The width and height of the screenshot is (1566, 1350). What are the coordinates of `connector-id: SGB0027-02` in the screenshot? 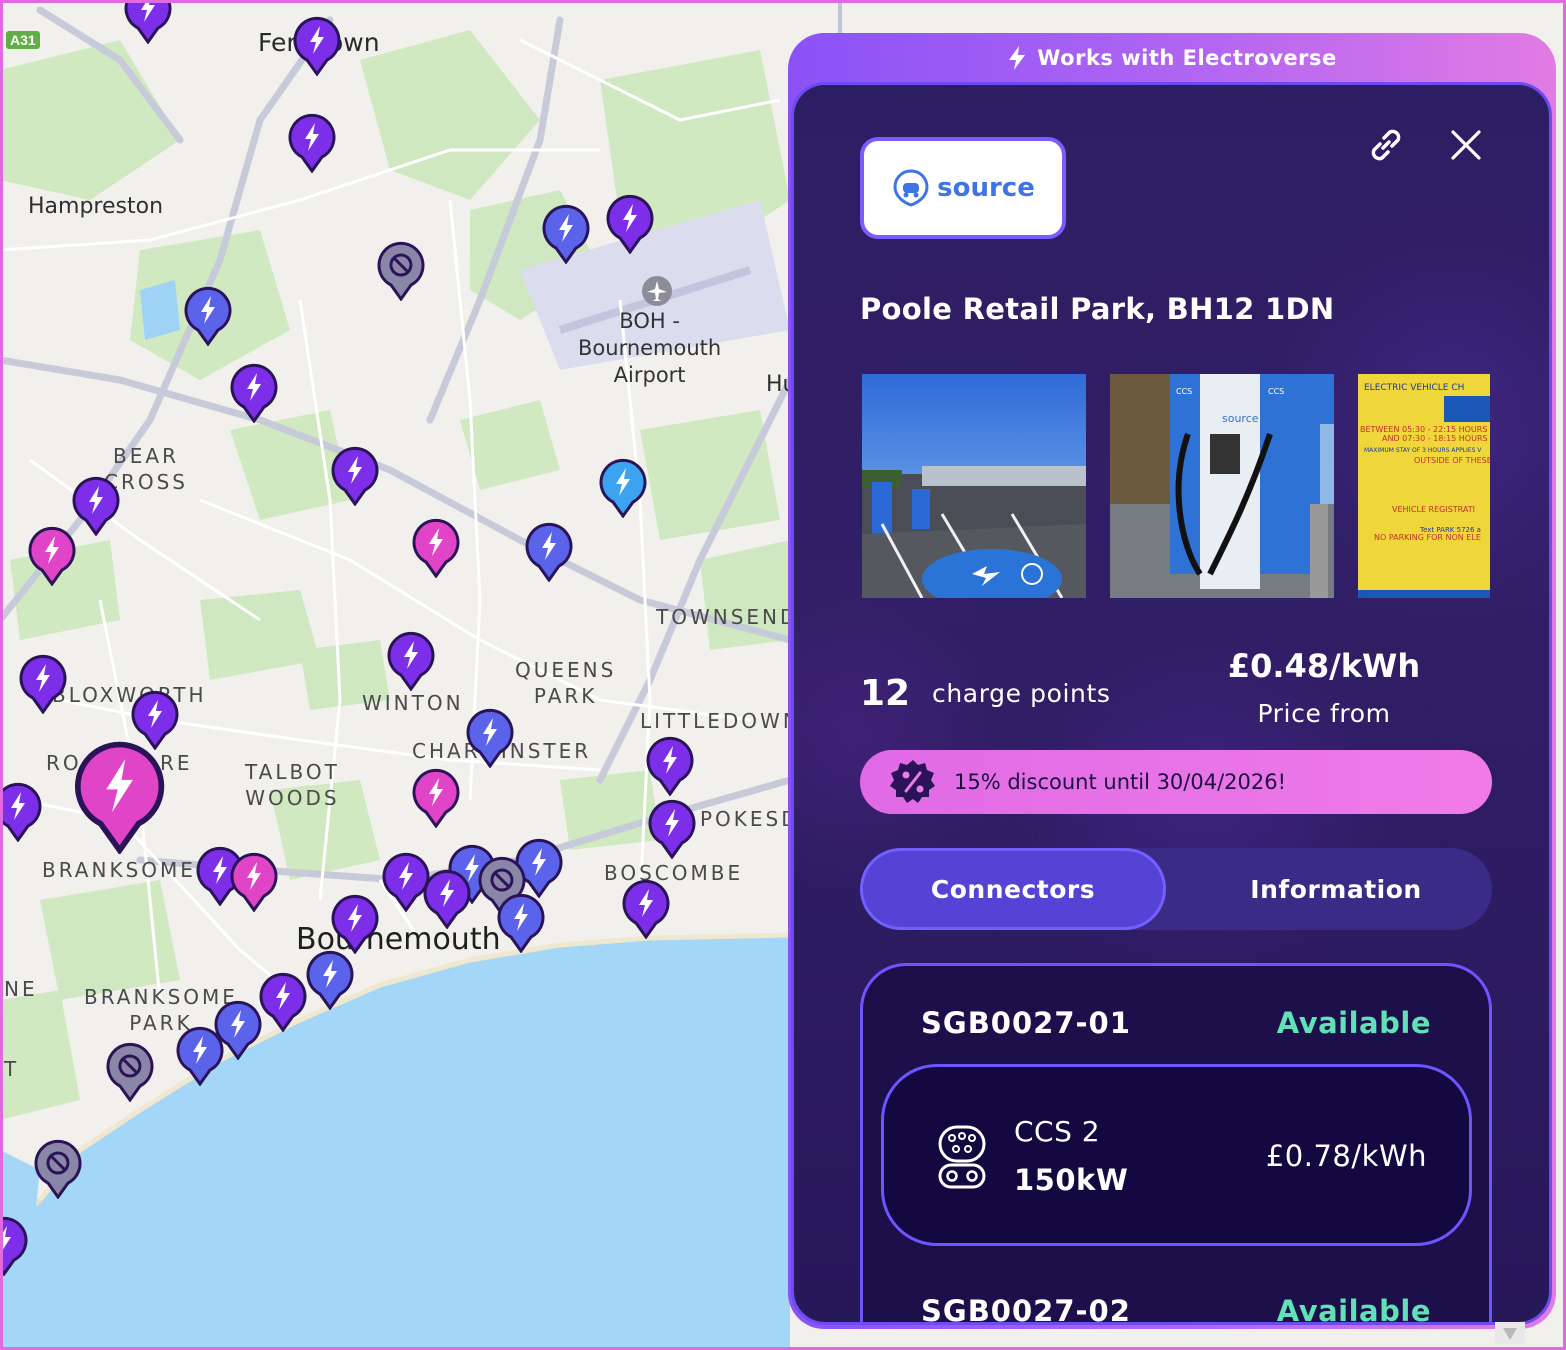 It's located at (1026, 1309).